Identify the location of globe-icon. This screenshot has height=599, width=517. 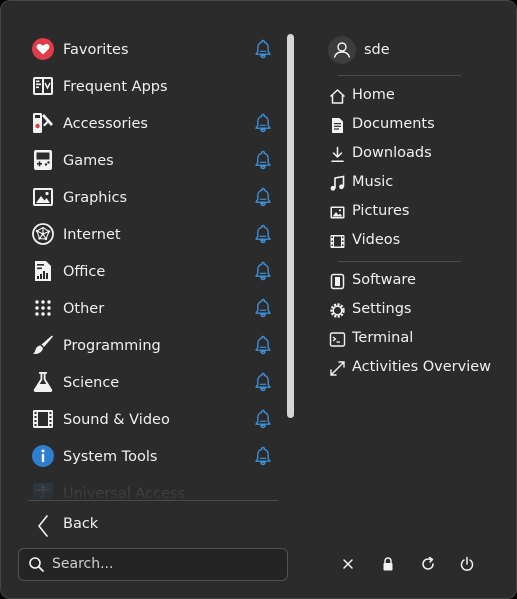
(43, 234).